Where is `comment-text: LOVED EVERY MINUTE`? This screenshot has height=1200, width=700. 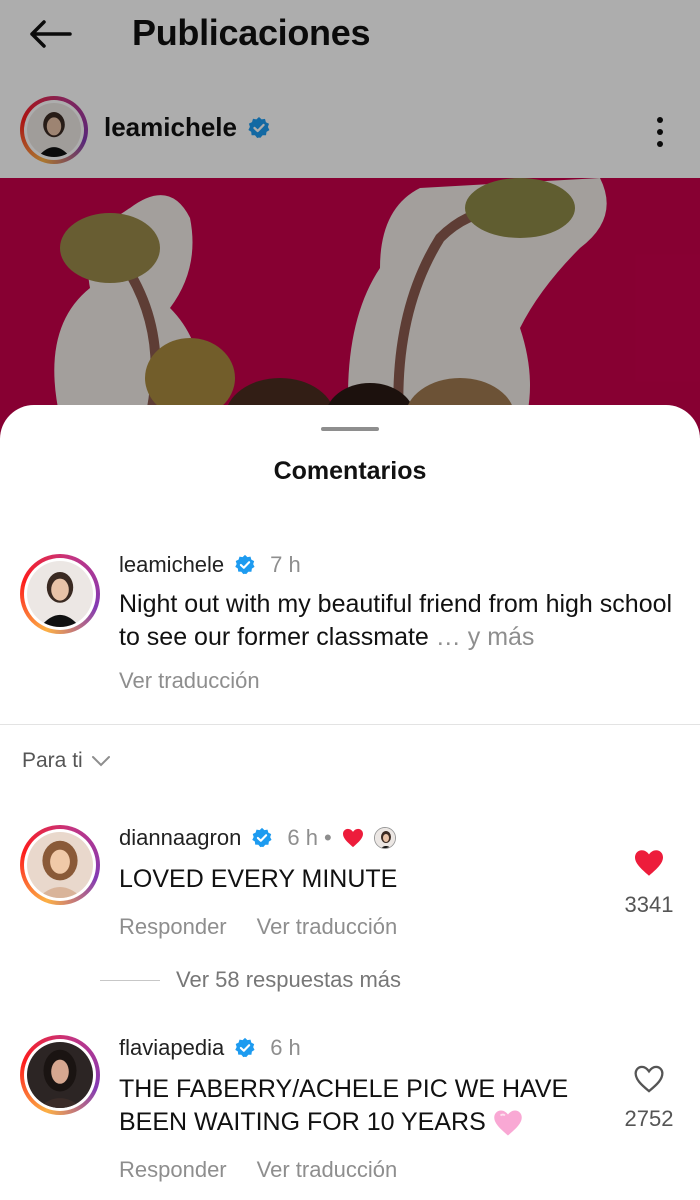 comment-text: LOVED EVERY MINUTE is located at coordinates (258, 879).